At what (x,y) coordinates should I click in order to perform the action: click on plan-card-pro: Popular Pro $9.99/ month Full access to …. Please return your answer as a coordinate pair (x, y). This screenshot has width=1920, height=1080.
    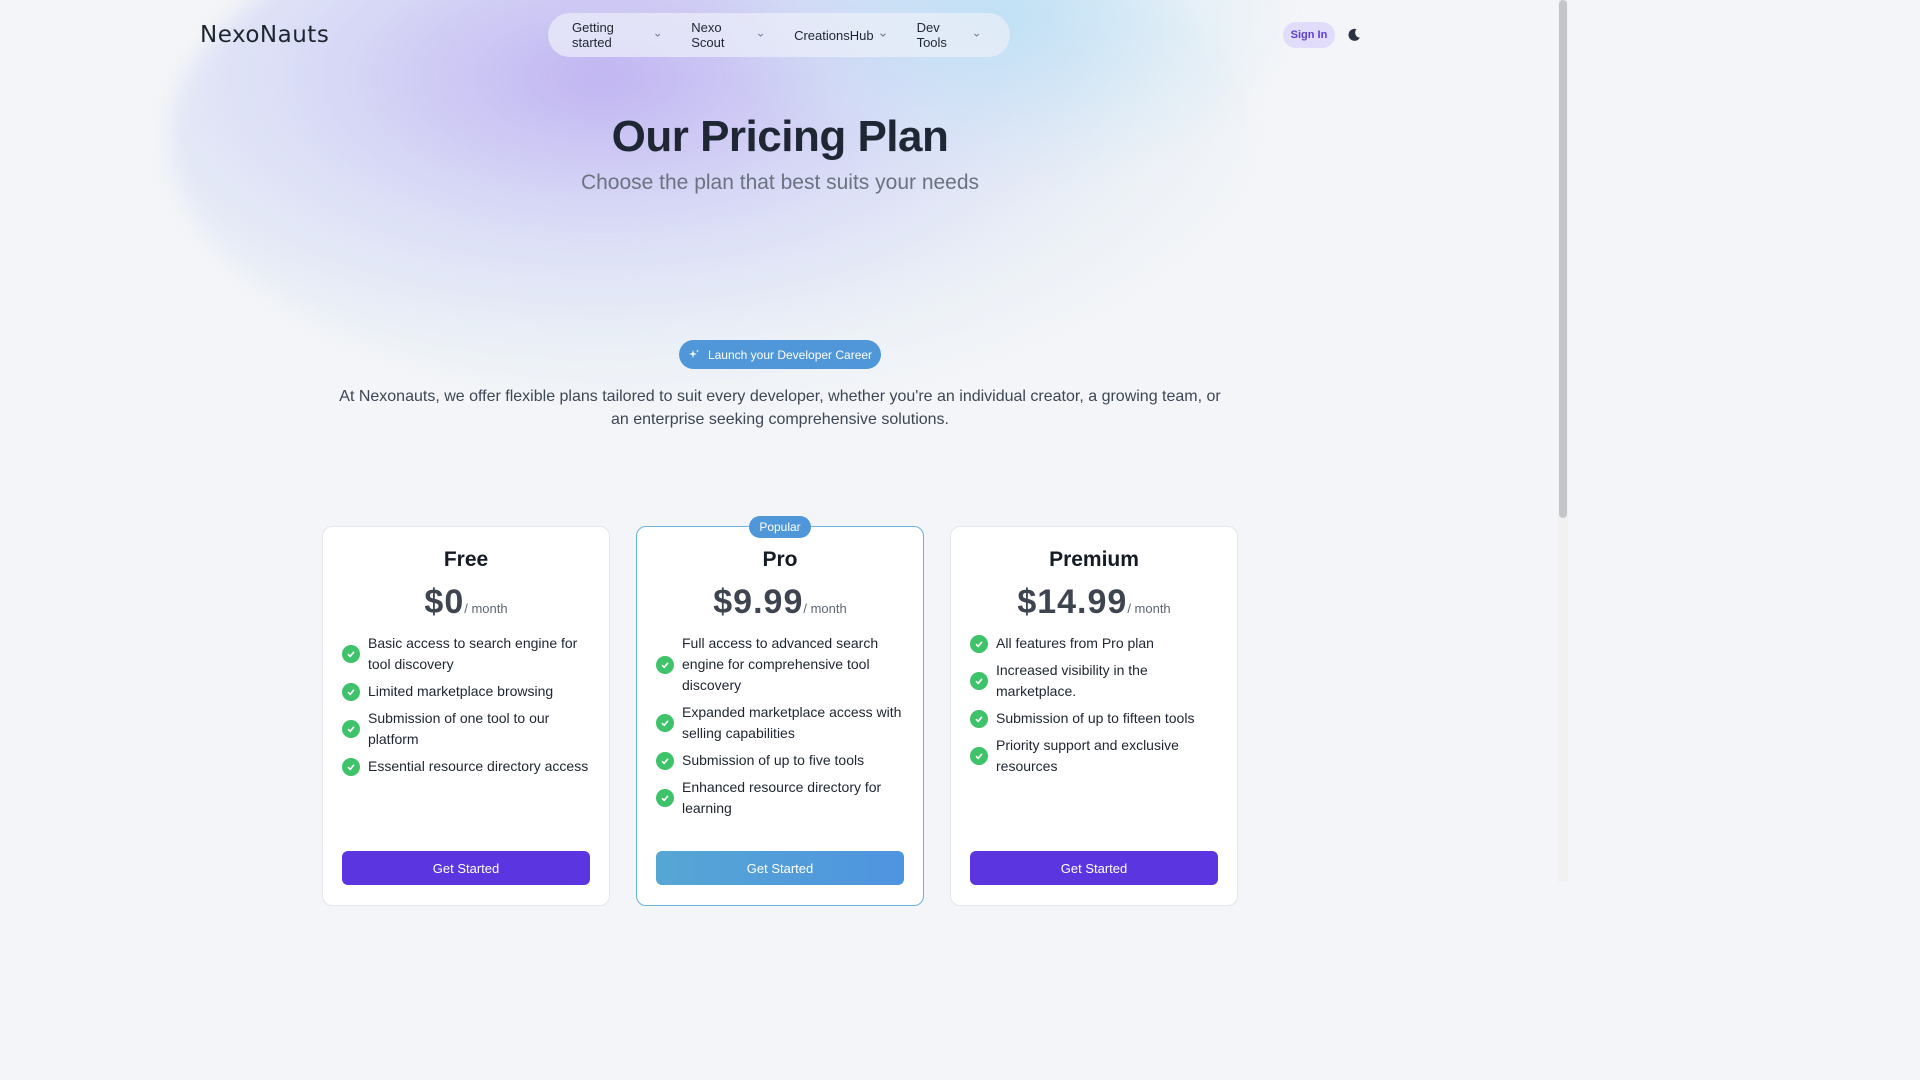
    Looking at the image, I should click on (780, 711).